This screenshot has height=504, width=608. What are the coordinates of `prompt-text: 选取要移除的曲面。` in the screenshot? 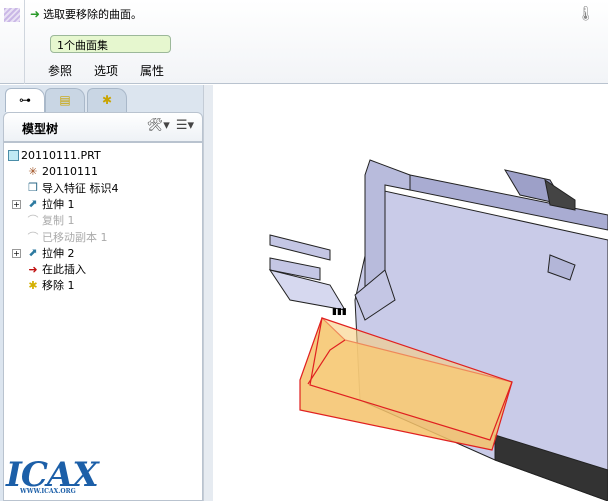 It's located at (93, 14).